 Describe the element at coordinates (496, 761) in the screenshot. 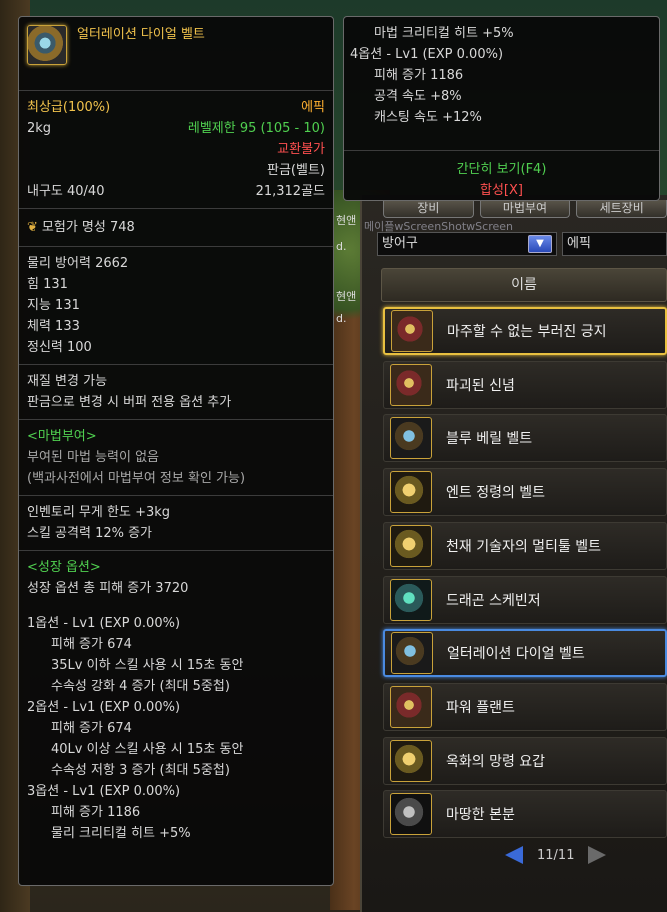

I see `list-item-label: 옥화의 망령 요갑` at that location.